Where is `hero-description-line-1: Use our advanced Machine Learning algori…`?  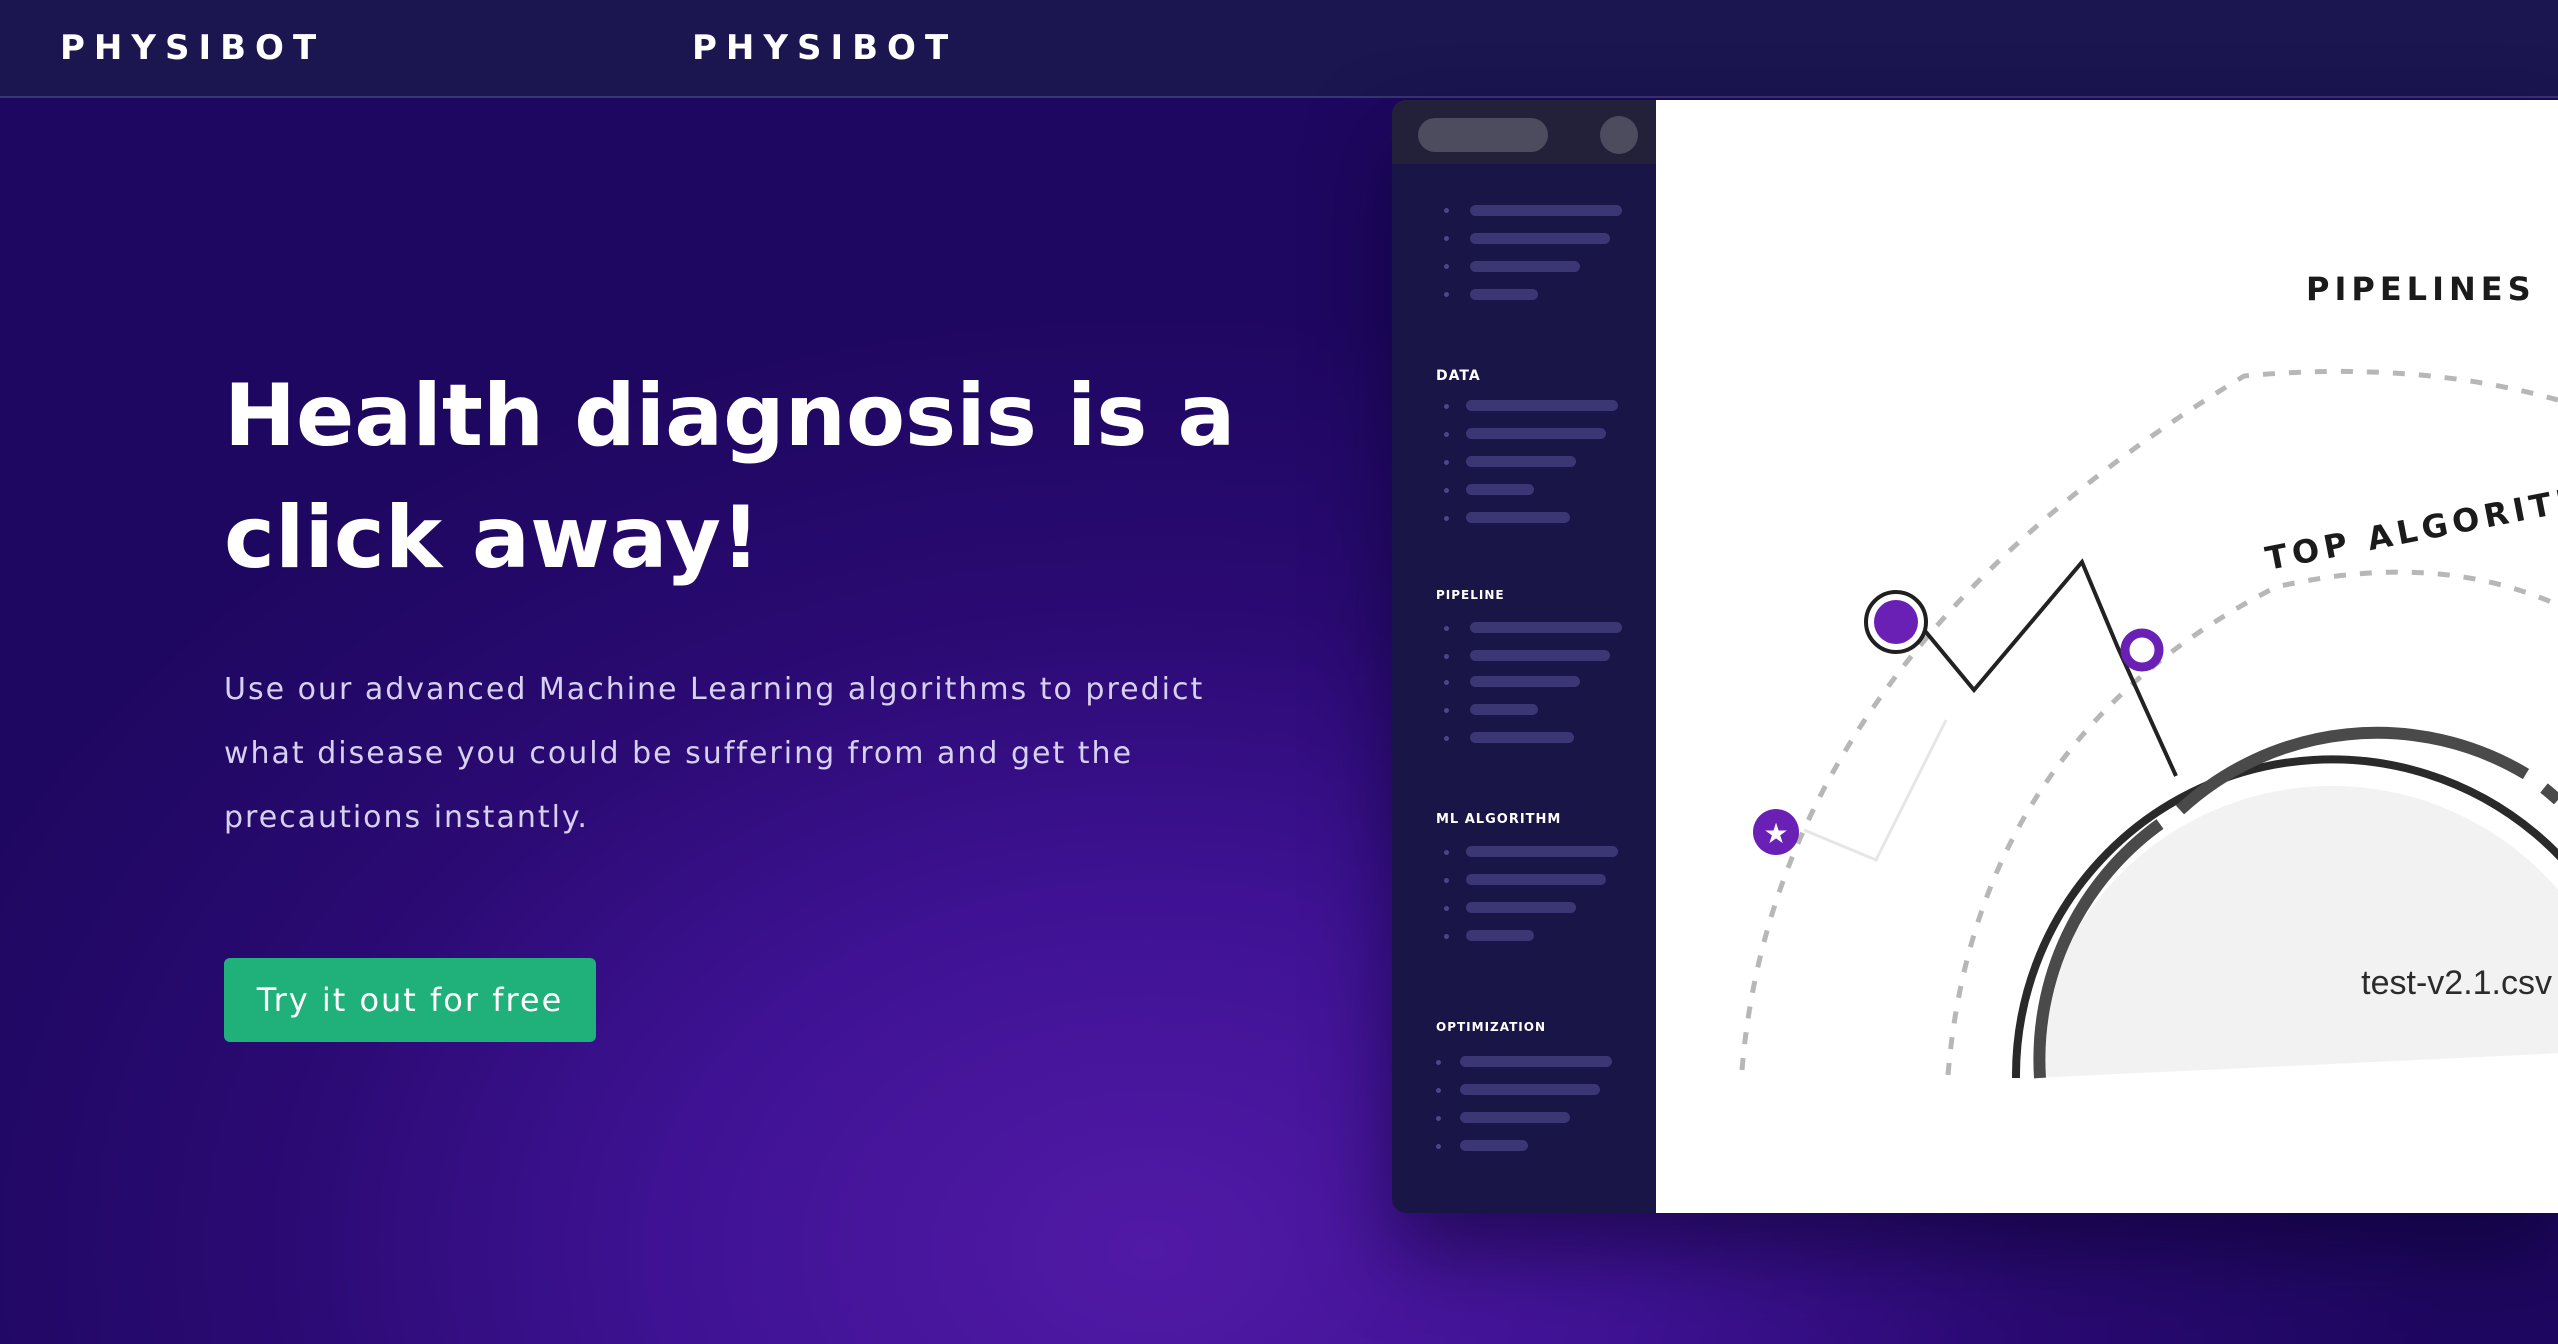
hero-description-line-1: Use our advanced Machine Learning algori… is located at coordinates (714, 689).